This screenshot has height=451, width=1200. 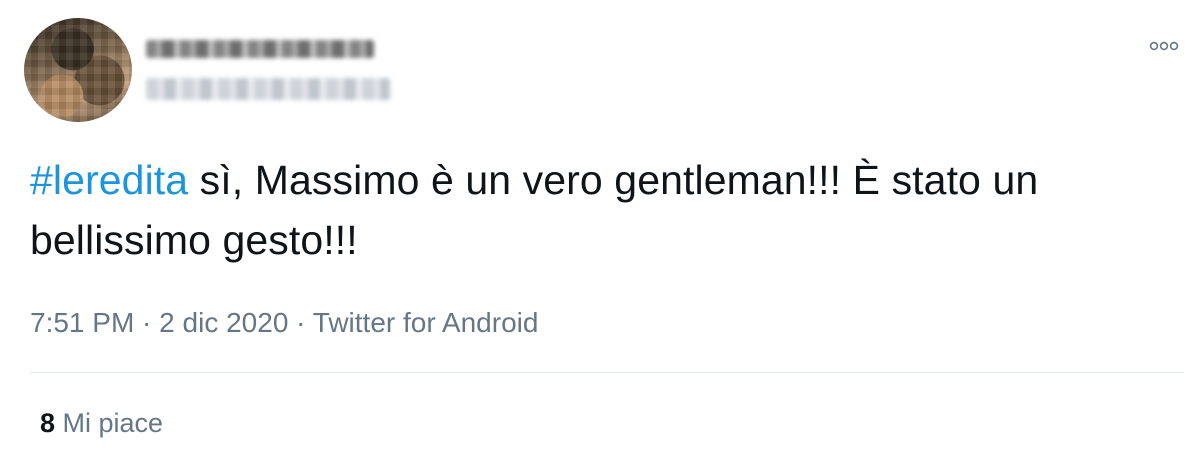 I want to click on divider, so click(x=607, y=372).